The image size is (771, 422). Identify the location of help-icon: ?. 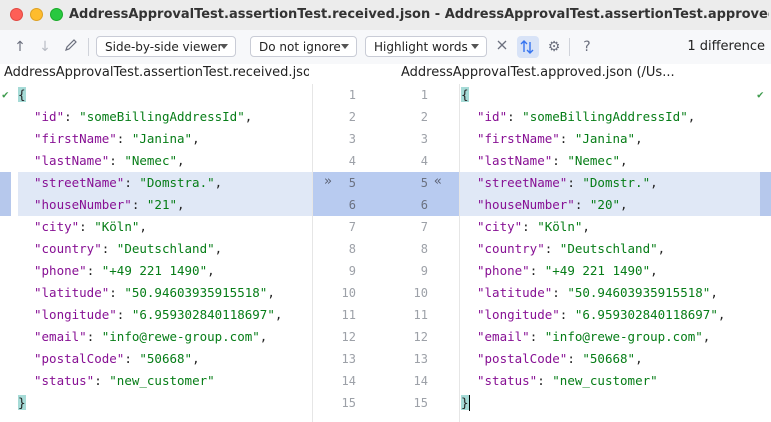
(587, 47).